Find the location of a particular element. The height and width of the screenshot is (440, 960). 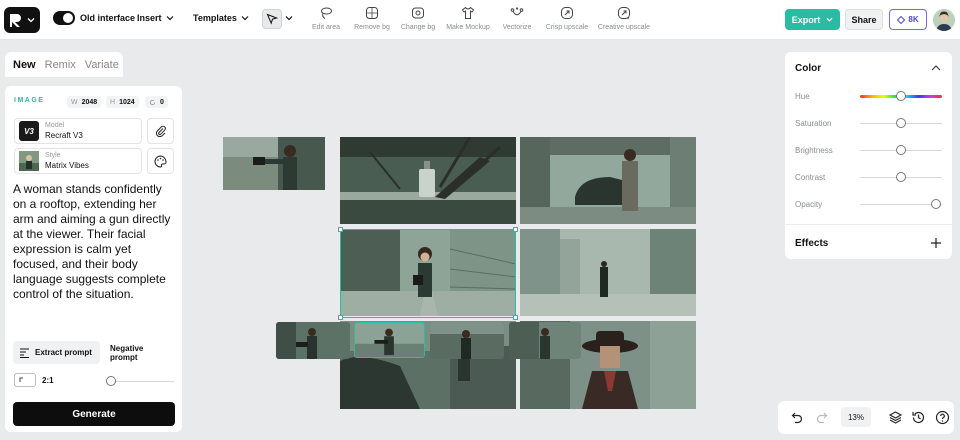

style-key: Style is located at coordinates (53, 155).